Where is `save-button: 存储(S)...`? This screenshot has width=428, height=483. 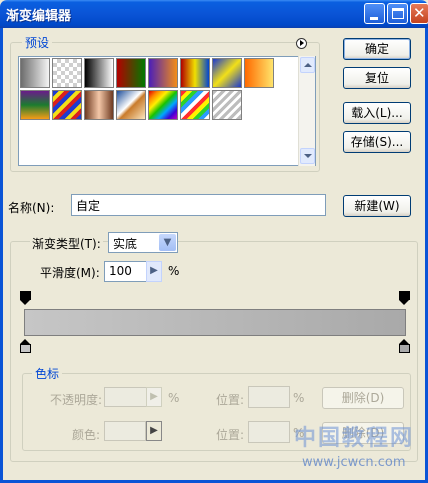
save-button: 存储(S)... is located at coordinates (377, 142).